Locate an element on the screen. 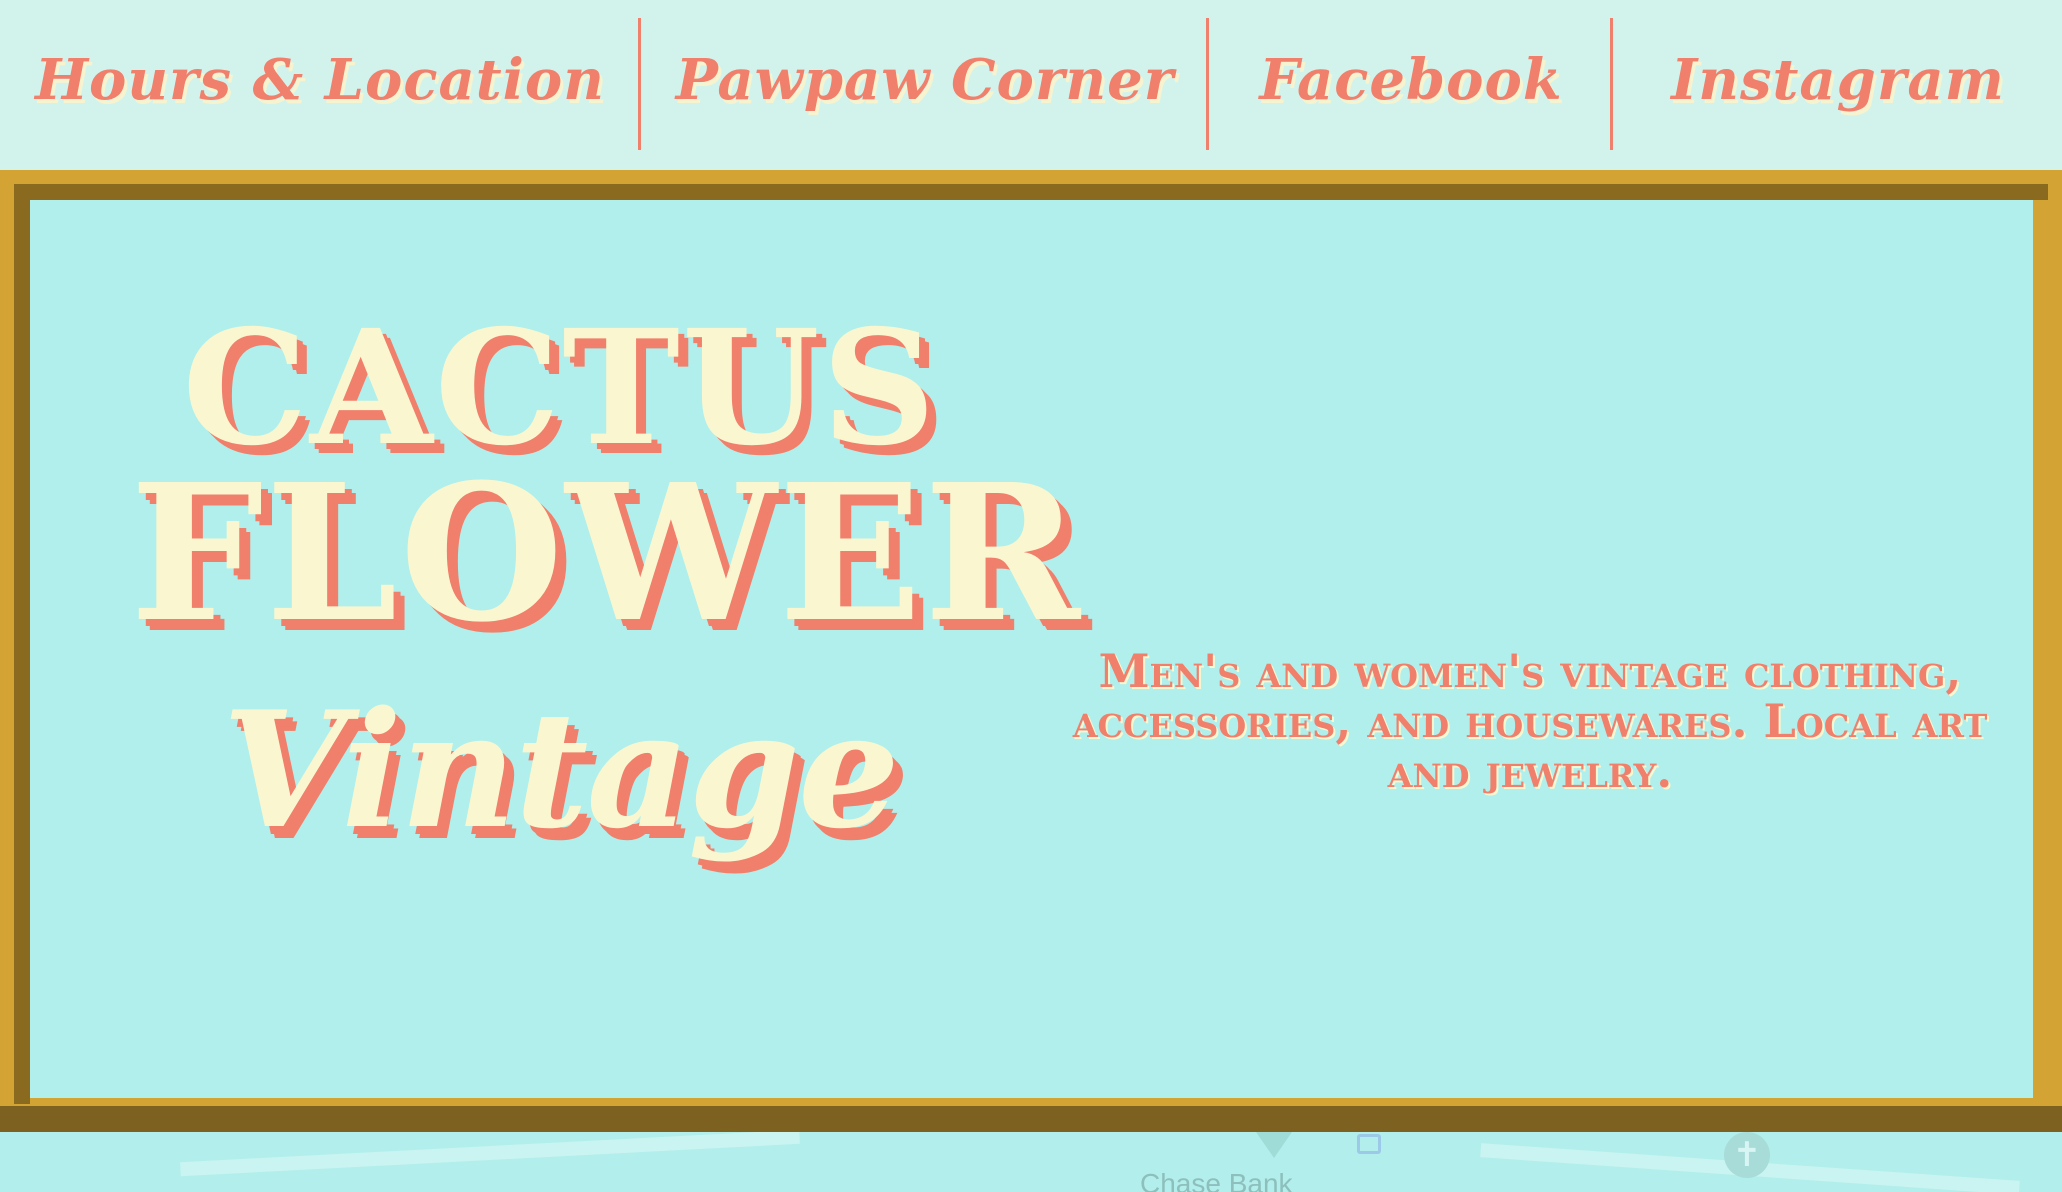 Image resolution: width=2062 pixels, height=1192 pixels. frame-bevel-left is located at coordinates (22, 644).